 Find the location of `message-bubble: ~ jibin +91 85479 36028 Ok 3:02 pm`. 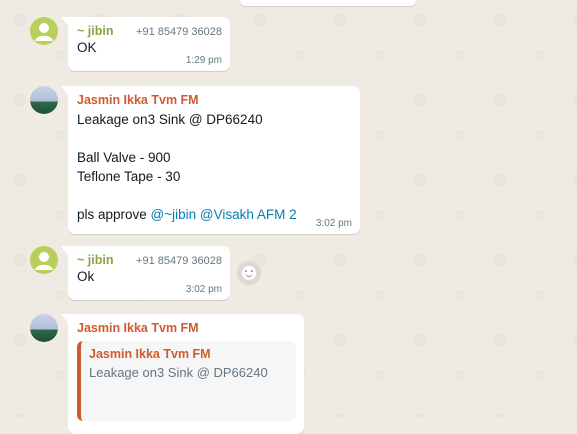

message-bubble: ~ jibin +91 85479 36028 Ok 3:02 pm is located at coordinates (145, 273).